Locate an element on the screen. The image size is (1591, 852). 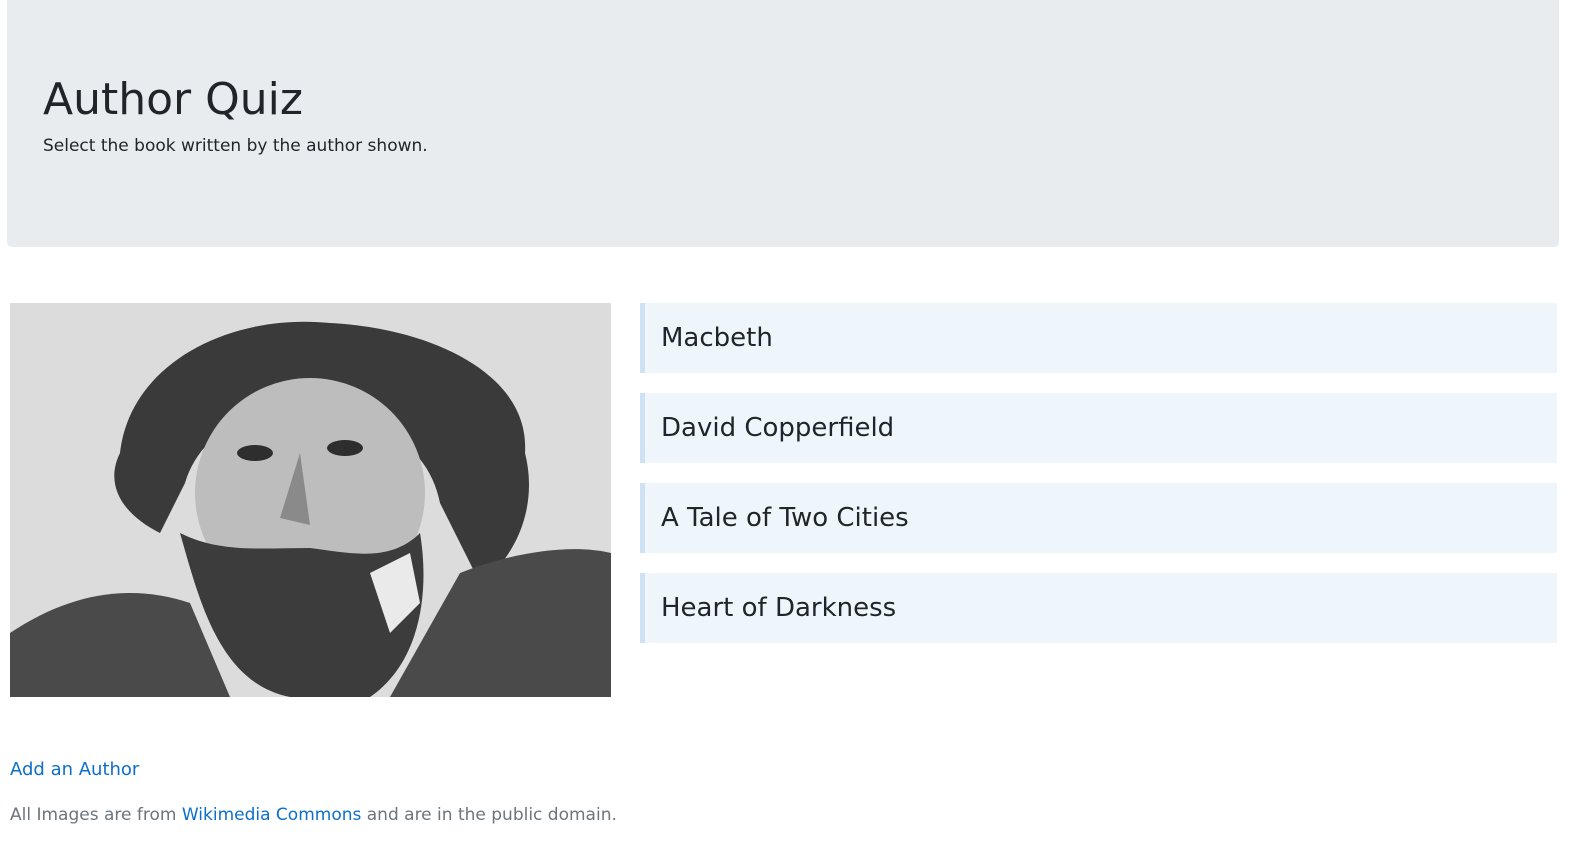
footer-prefix: All Images are from is located at coordinates (96, 815).